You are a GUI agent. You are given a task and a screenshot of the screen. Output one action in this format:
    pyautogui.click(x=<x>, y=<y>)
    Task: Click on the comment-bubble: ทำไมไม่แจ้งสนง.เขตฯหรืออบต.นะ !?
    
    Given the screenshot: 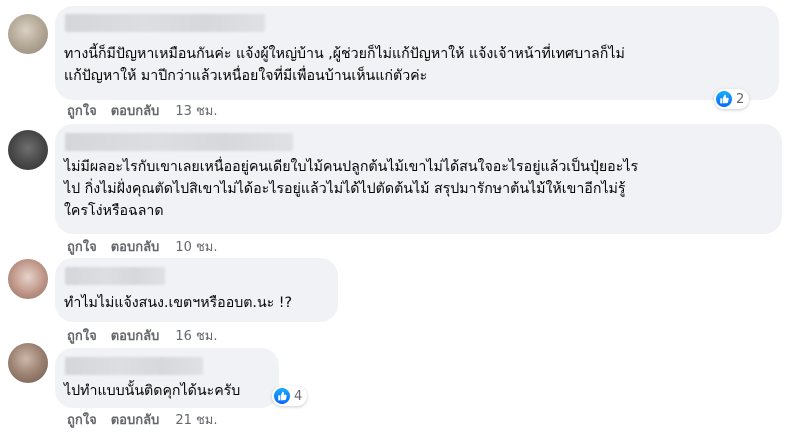 What is the action you would take?
    pyautogui.click(x=196, y=290)
    